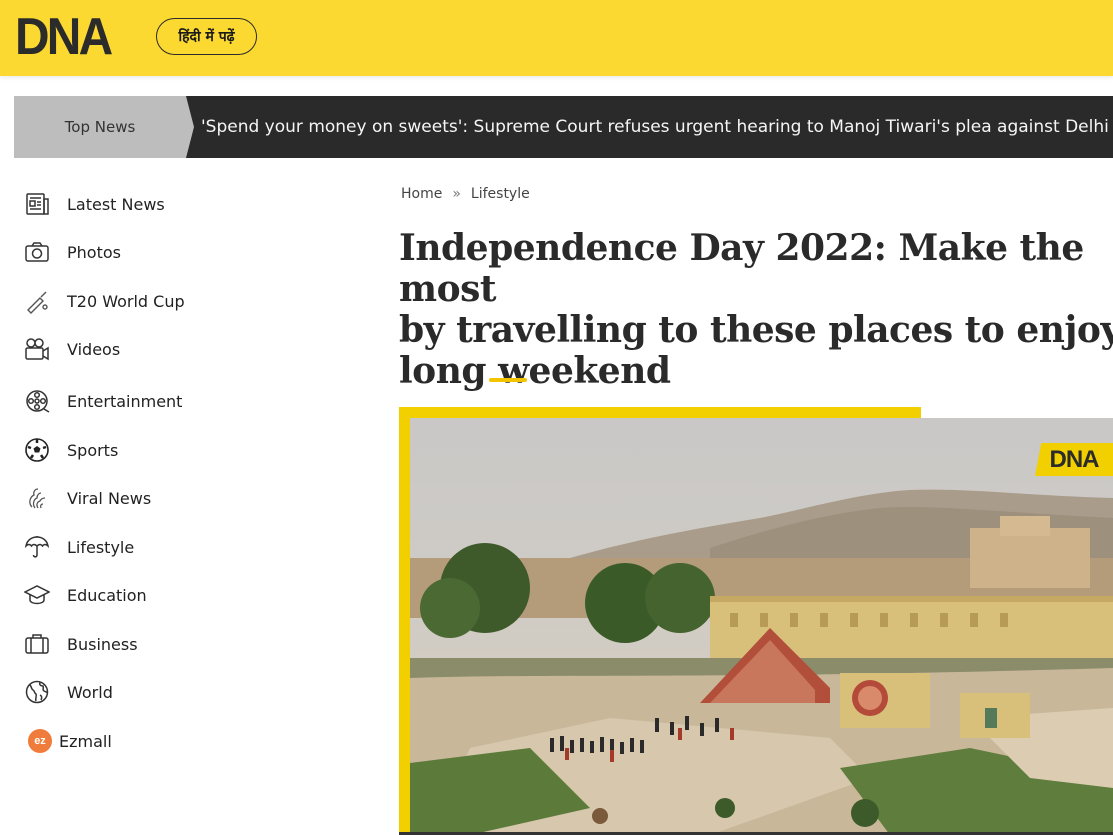  I want to click on camera-icon, so click(37, 252).